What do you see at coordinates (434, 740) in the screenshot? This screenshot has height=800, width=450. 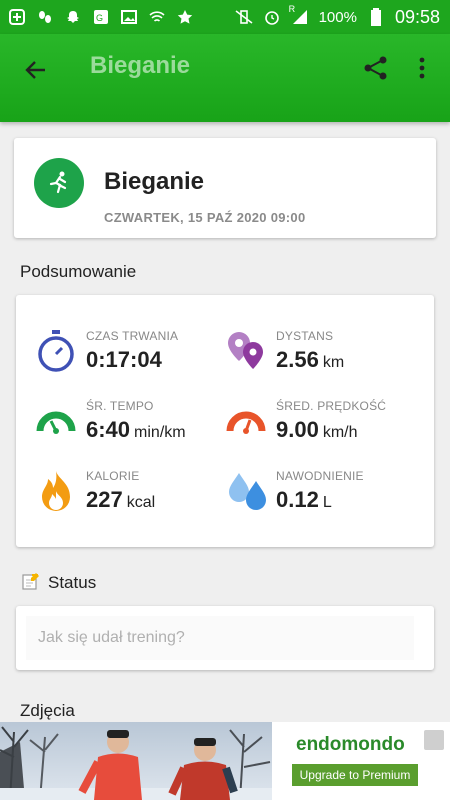 I see `ad-info-icon` at bounding box center [434, 740].